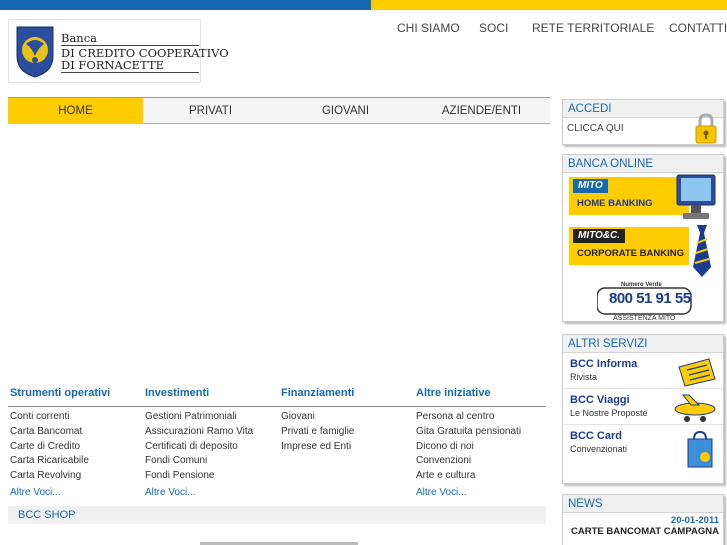 Image resolution: width=727 pixels, height=545 pixels. I want to click on main-nav: HOME PRIVATI GIOVANI AZIENDE/ENTI, so click(279, 110).